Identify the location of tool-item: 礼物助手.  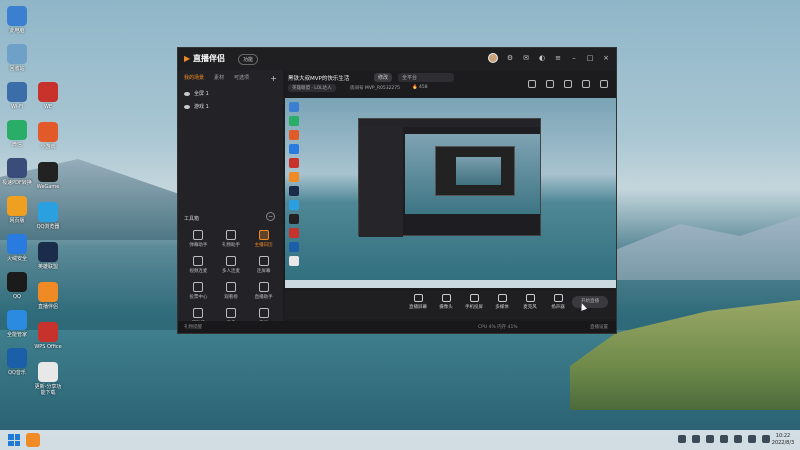
(231, 239).